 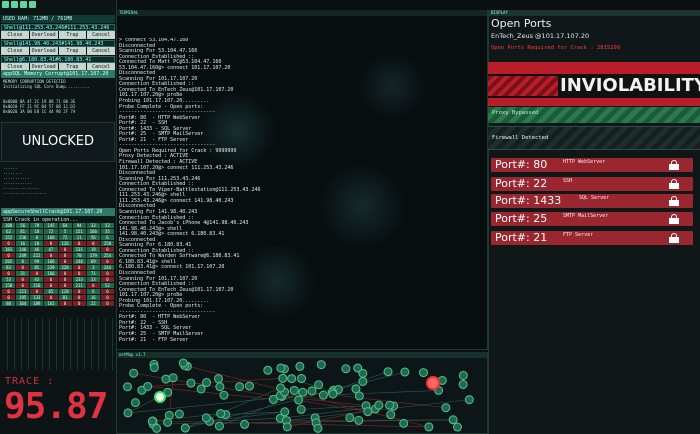 I want to click on port-row-25: Port#: 25 SMTP MailServer, so click(x=592, y=219).